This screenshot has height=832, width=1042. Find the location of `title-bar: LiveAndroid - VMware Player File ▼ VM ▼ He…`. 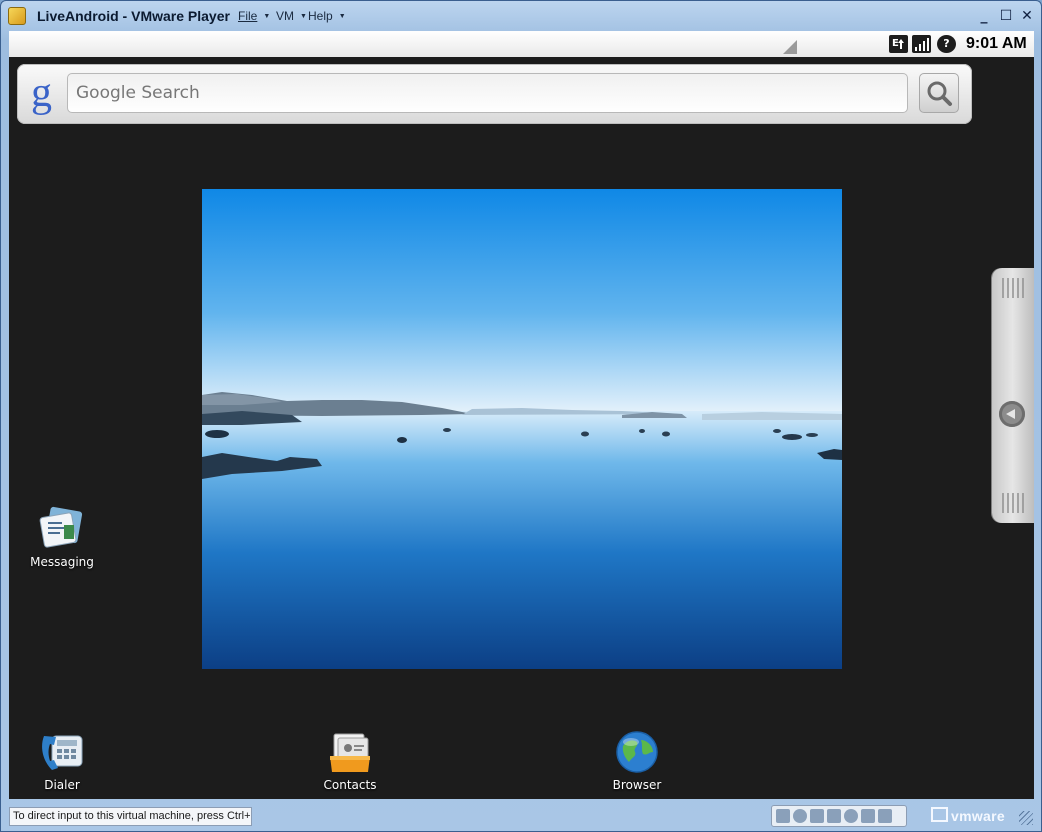

title-bar: LiveAndroid - VMware Player File ▼ VM ▼ He… is located at coordinates (521, 16).